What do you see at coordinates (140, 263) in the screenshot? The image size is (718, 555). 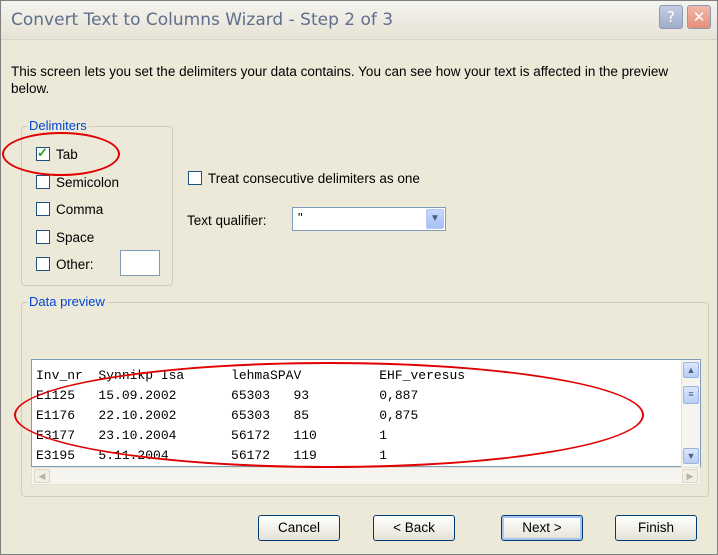 I see `other-delimiter-input` at bounding box center [140, 263].